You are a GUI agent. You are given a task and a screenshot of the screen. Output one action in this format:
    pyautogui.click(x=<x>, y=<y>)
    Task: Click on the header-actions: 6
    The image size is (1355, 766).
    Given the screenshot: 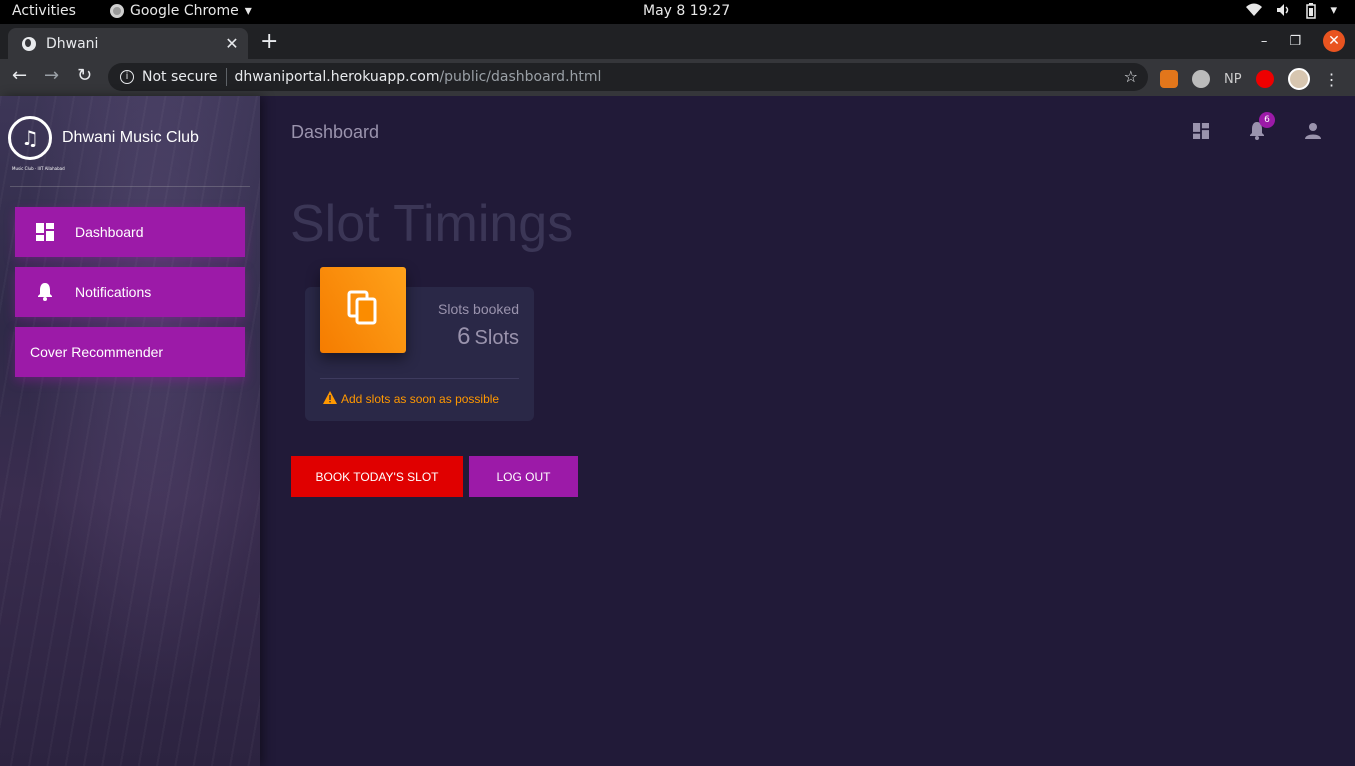 What is the action you would take?
    pyautogui.click(x=1257, y=128)
    